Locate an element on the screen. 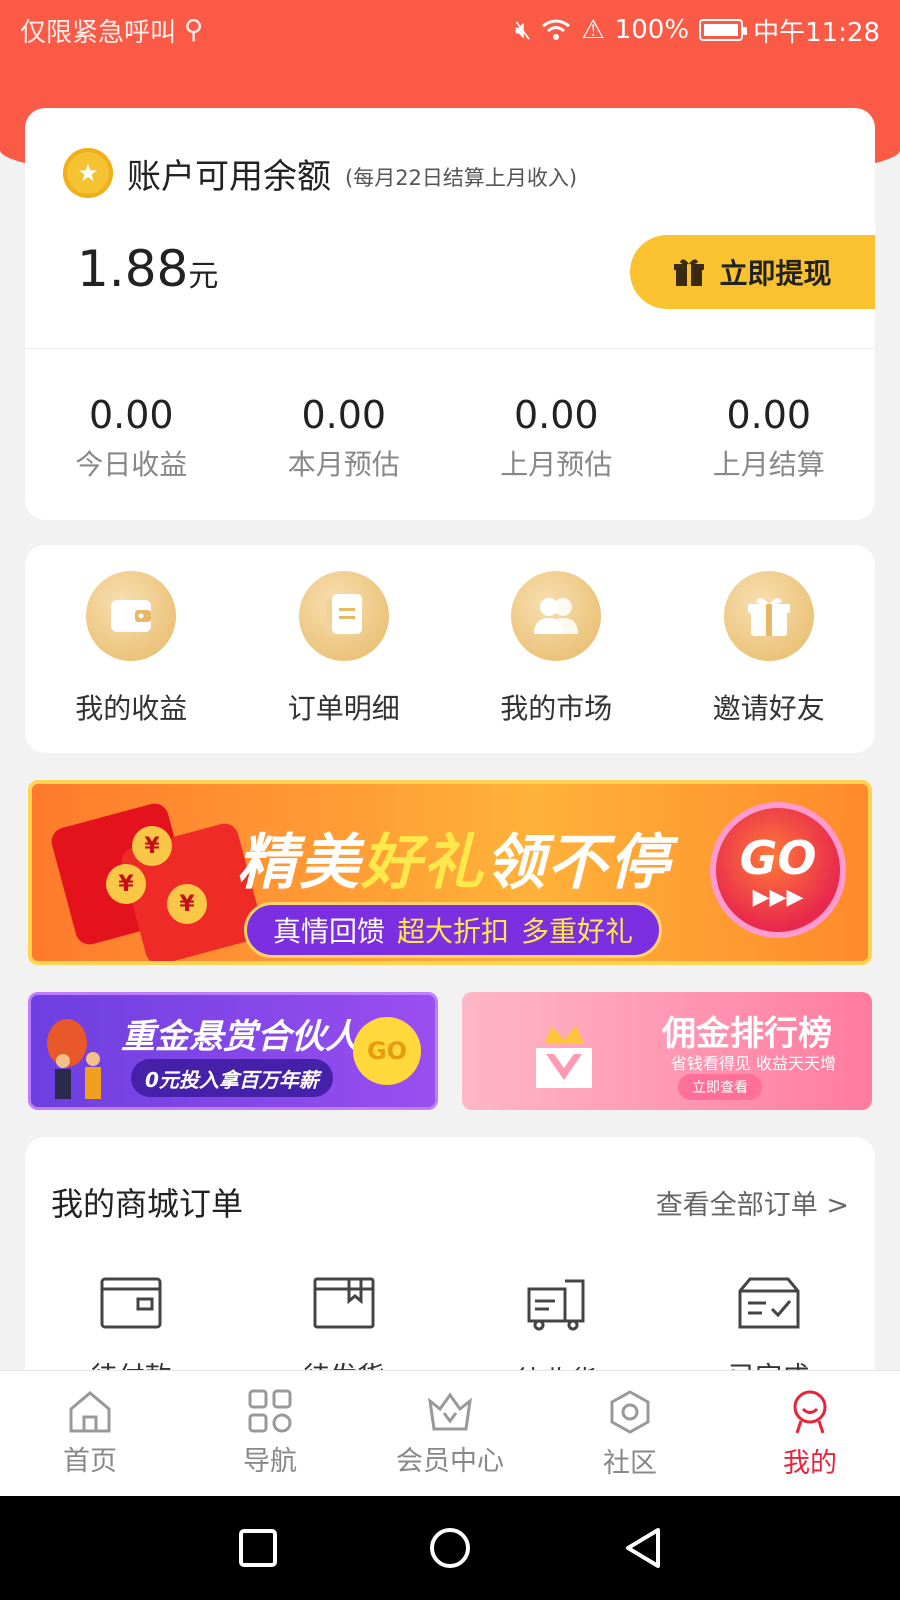  banner-title: 重金悬赏合伙人 is located at coordinates (240, 1037).